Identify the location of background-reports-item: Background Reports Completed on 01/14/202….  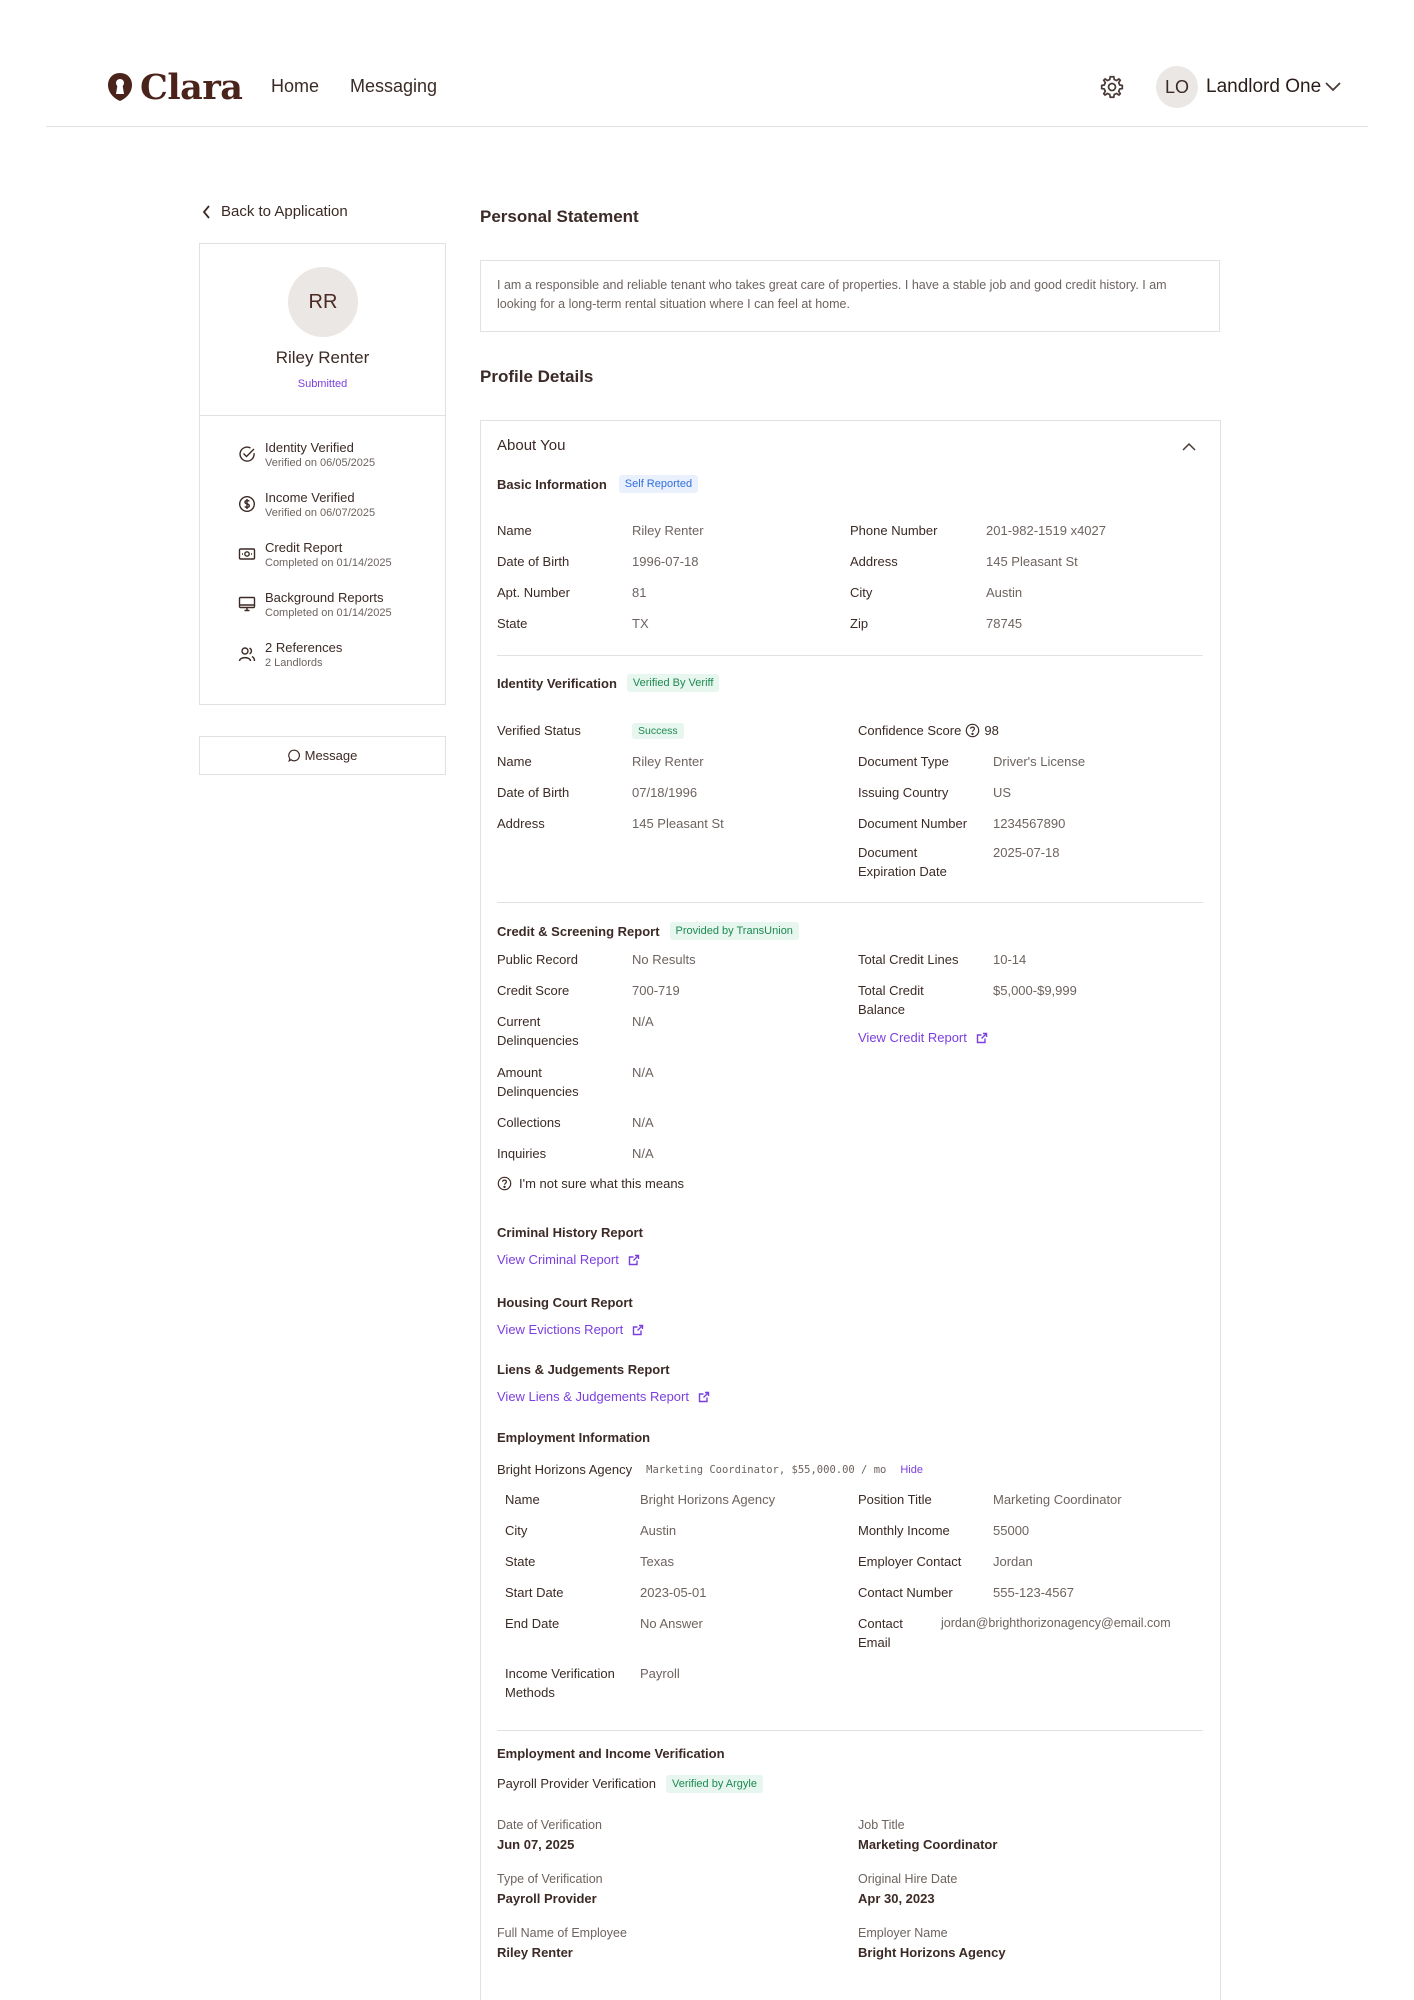
(315, 605).